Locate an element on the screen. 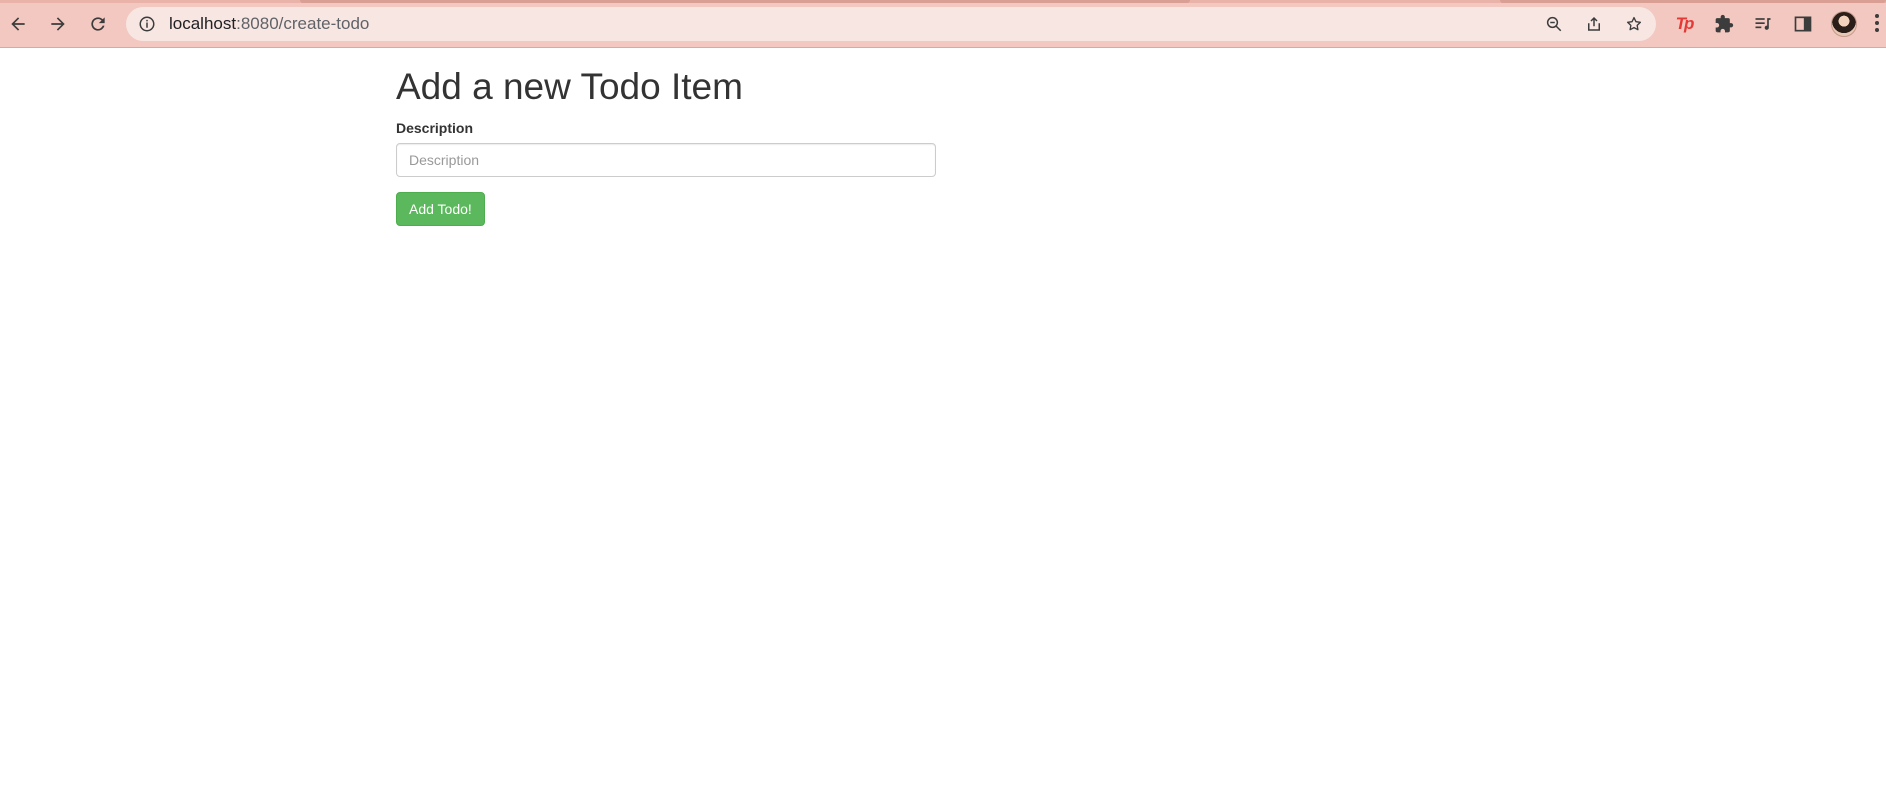 The width and height of the screenshot is (1886, 812). bookmark-button is located at coordinates (1634, 24).